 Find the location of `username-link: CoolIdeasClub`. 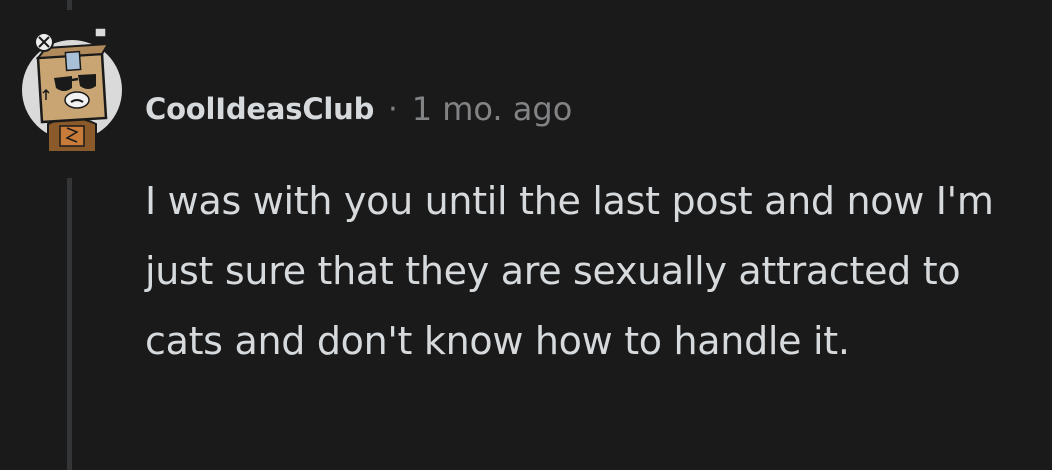

username-link: CoolIdeasClub is located at coordinates (259, 109).